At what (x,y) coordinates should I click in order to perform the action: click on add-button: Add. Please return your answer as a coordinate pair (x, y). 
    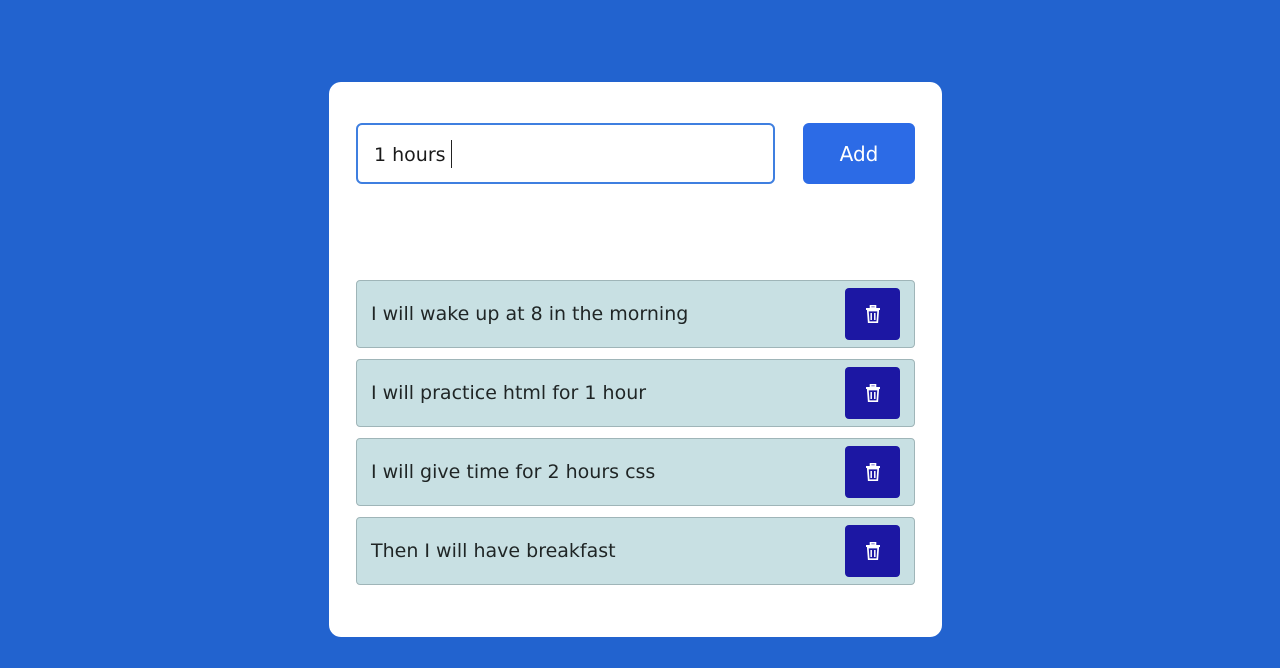
    Looking at the image, I should click on (859, 153).